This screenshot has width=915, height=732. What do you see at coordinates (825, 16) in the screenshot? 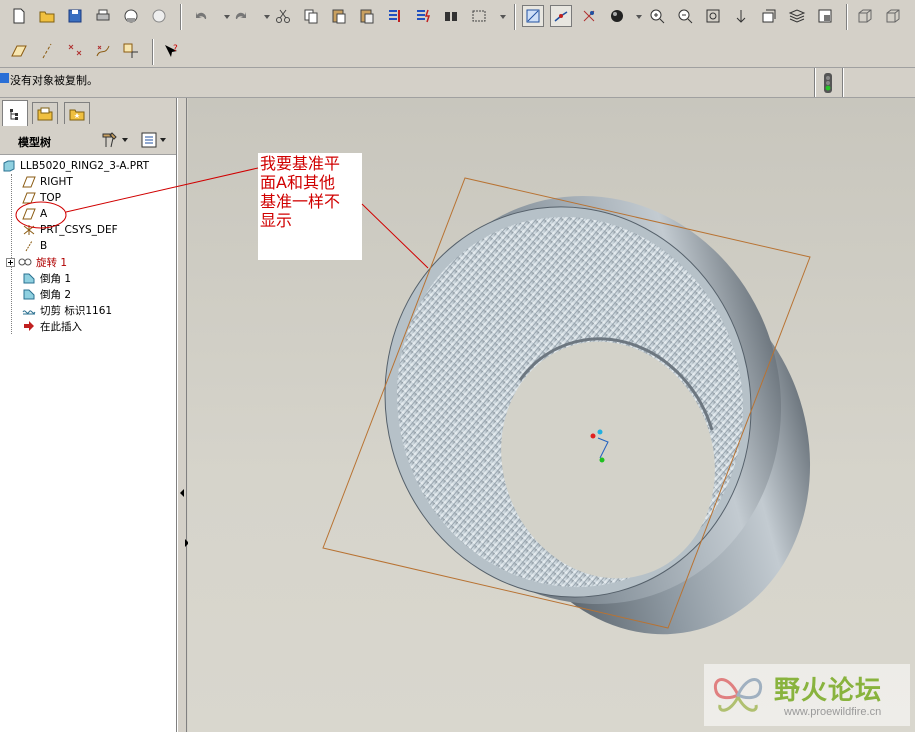
I see `view-manager-icon` at bounding box center [825, 16].